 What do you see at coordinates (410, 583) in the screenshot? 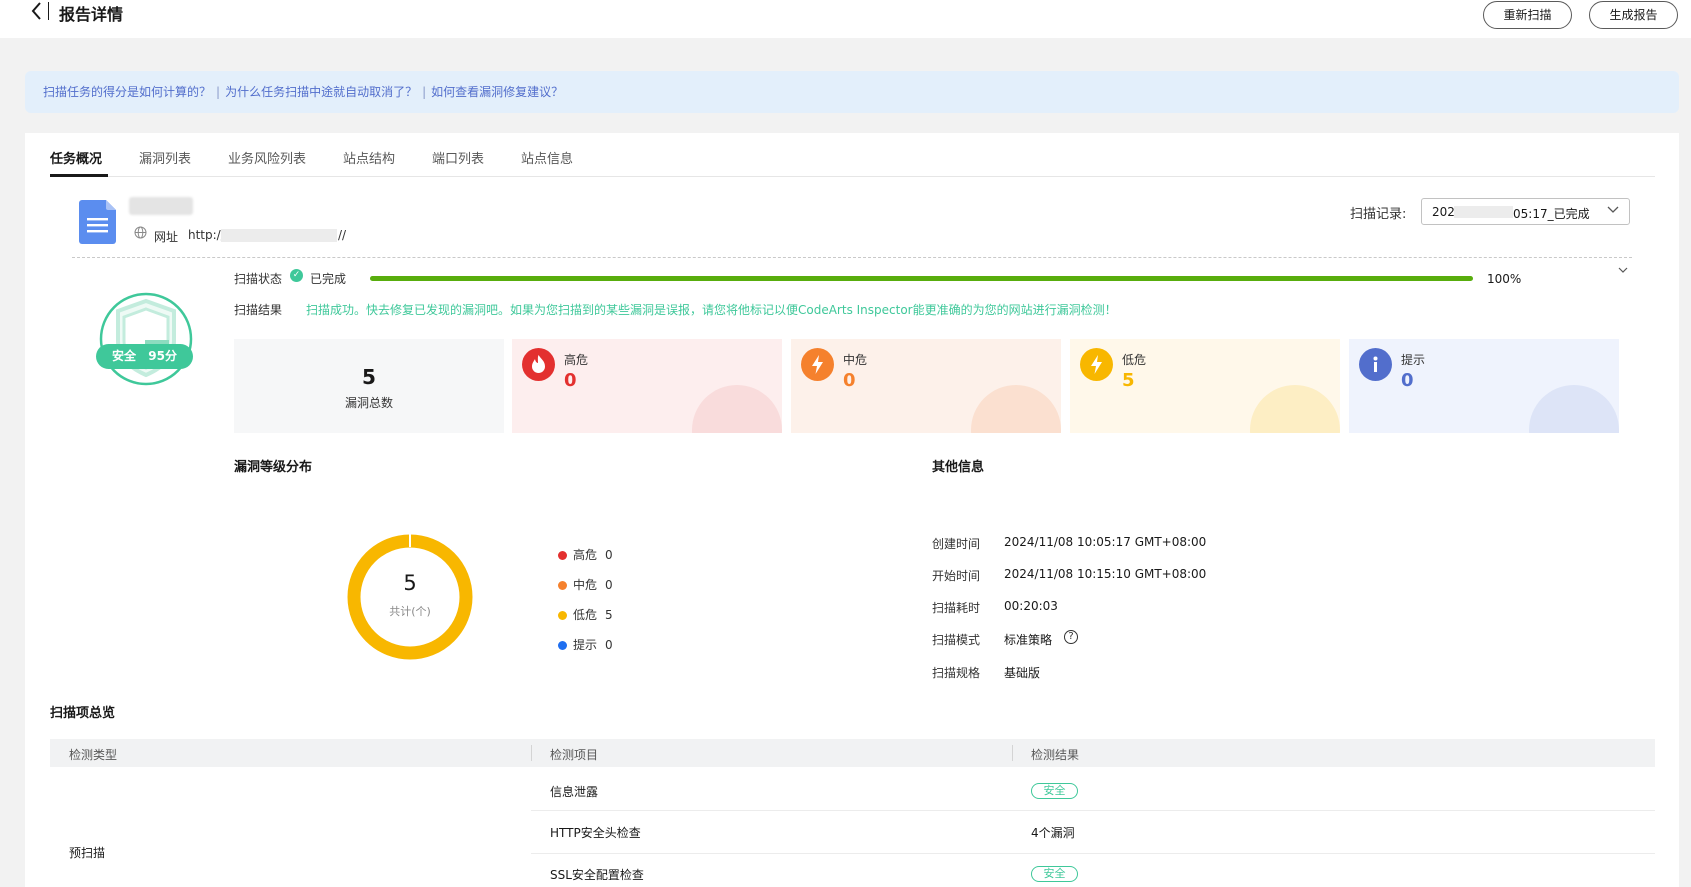
I see `donut-total-value: 5` at bounding box center [410, 583].